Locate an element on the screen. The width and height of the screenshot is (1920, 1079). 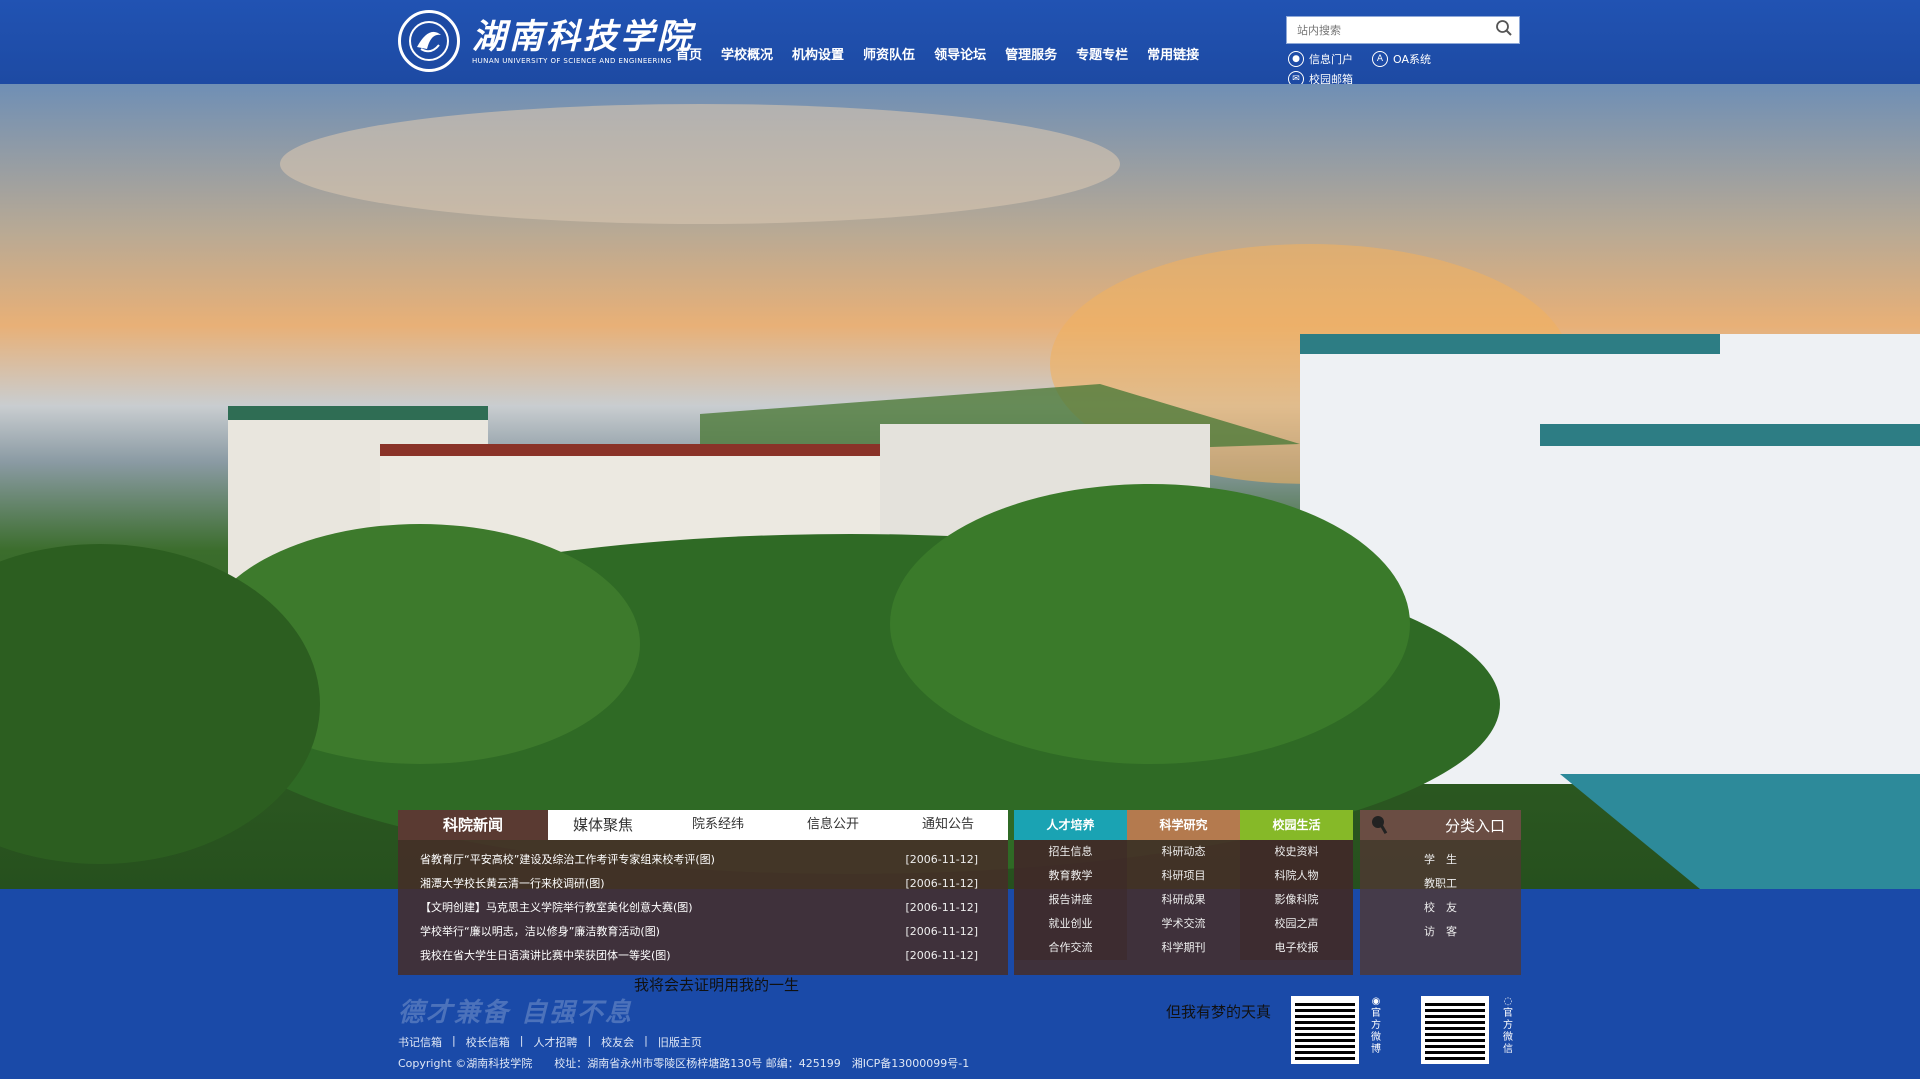
news-title: 湘潭大学校长黄云清一行来校调研(图) is located at coordinates (512, 884).